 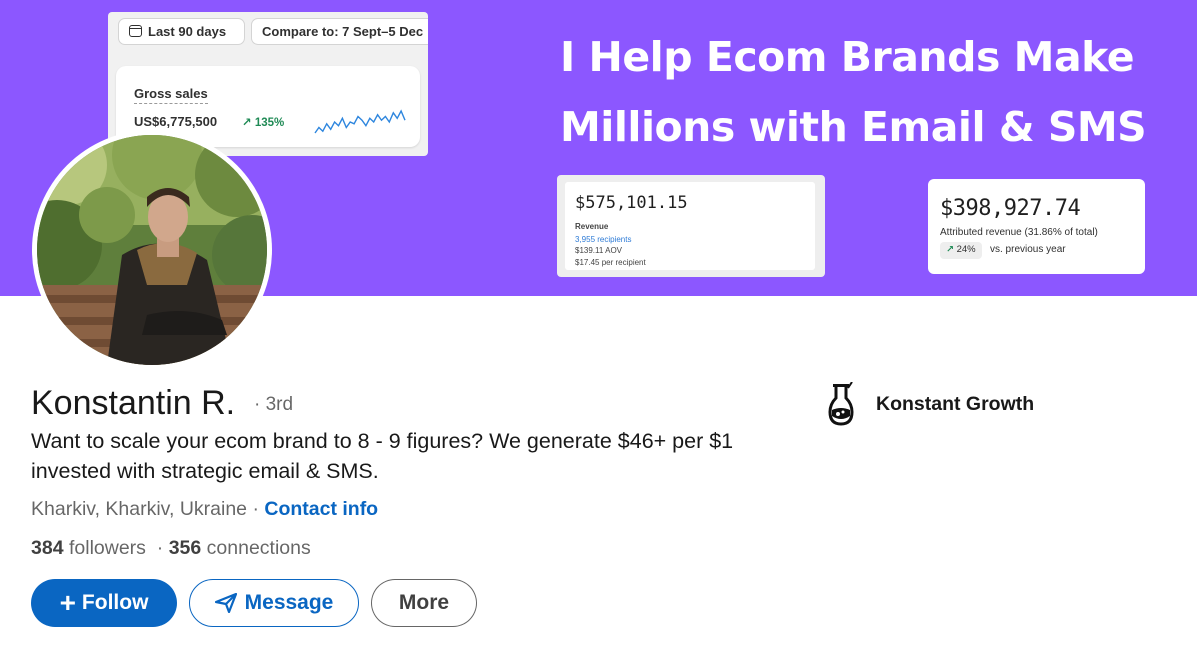 I want to click on revenue-aov: $139.11 AOV, so click(x=598, y=250).